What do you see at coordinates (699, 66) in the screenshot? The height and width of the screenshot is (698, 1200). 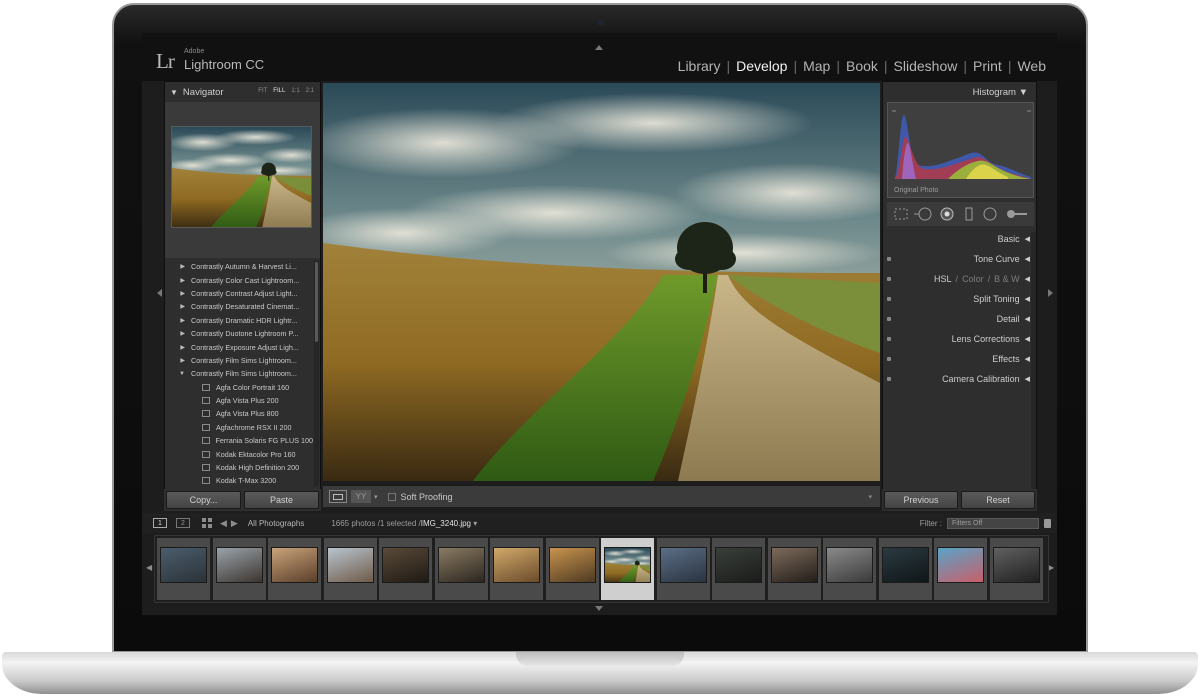 I see `module-library: Library` at bounding box center [699, 66].